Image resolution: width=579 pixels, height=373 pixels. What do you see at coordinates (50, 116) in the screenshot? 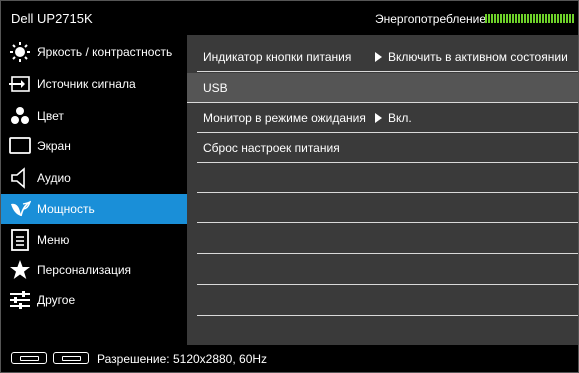
I see `sidebar-item-label: Цвет` at bounding box center [50, 116].